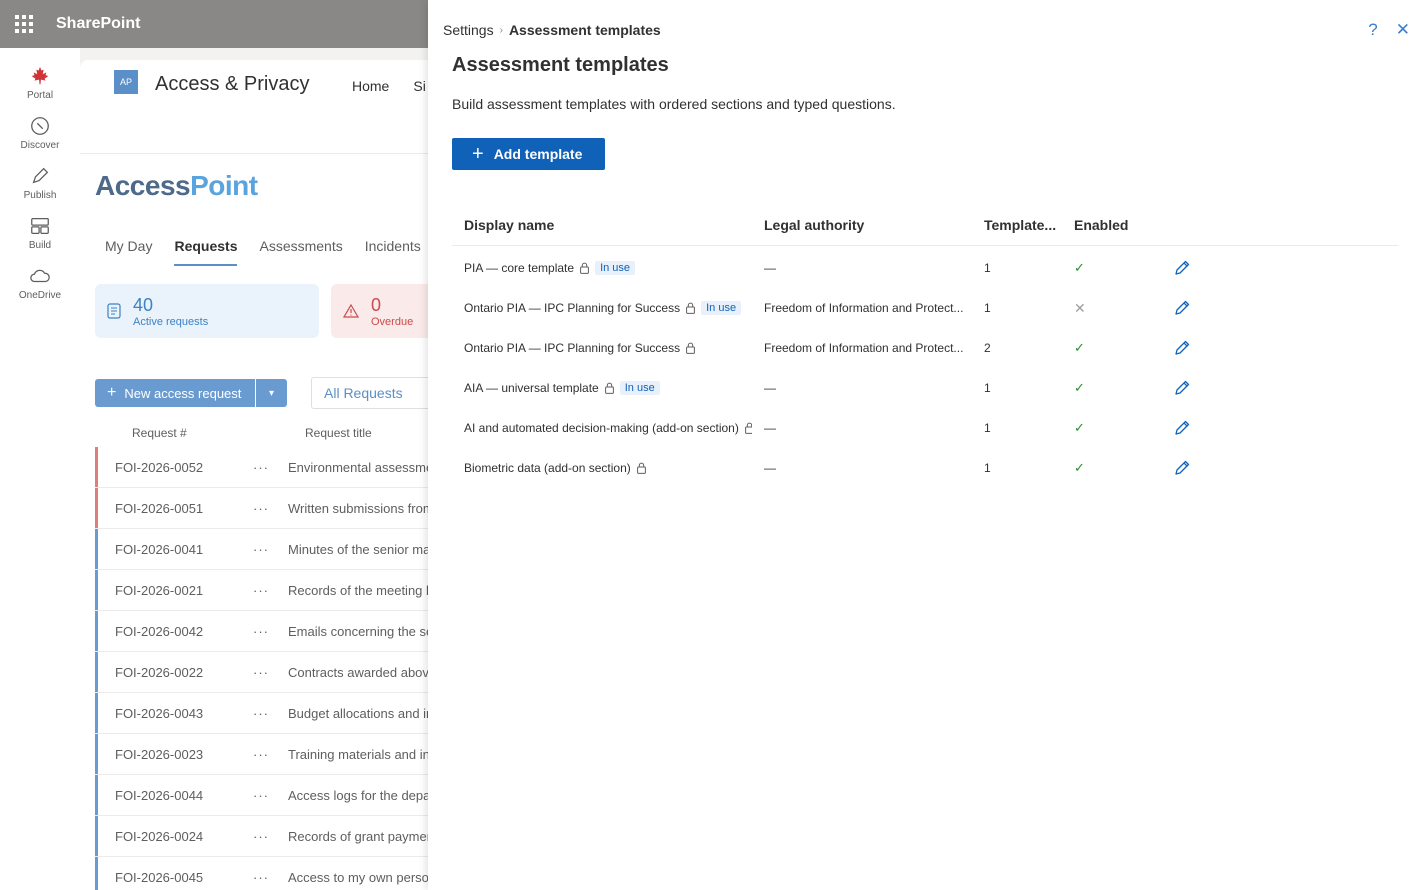  What do you see at coordinates (1389, 30) in the screenshot?
I see `panel-actions: ? ✕` at bounding box center [1389, 30].